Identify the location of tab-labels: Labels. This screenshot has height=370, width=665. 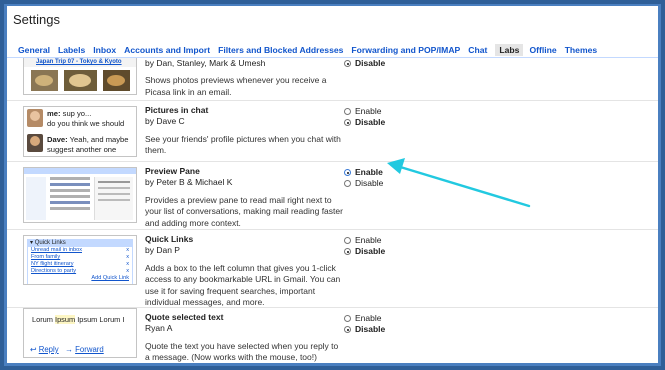
(71, 50).